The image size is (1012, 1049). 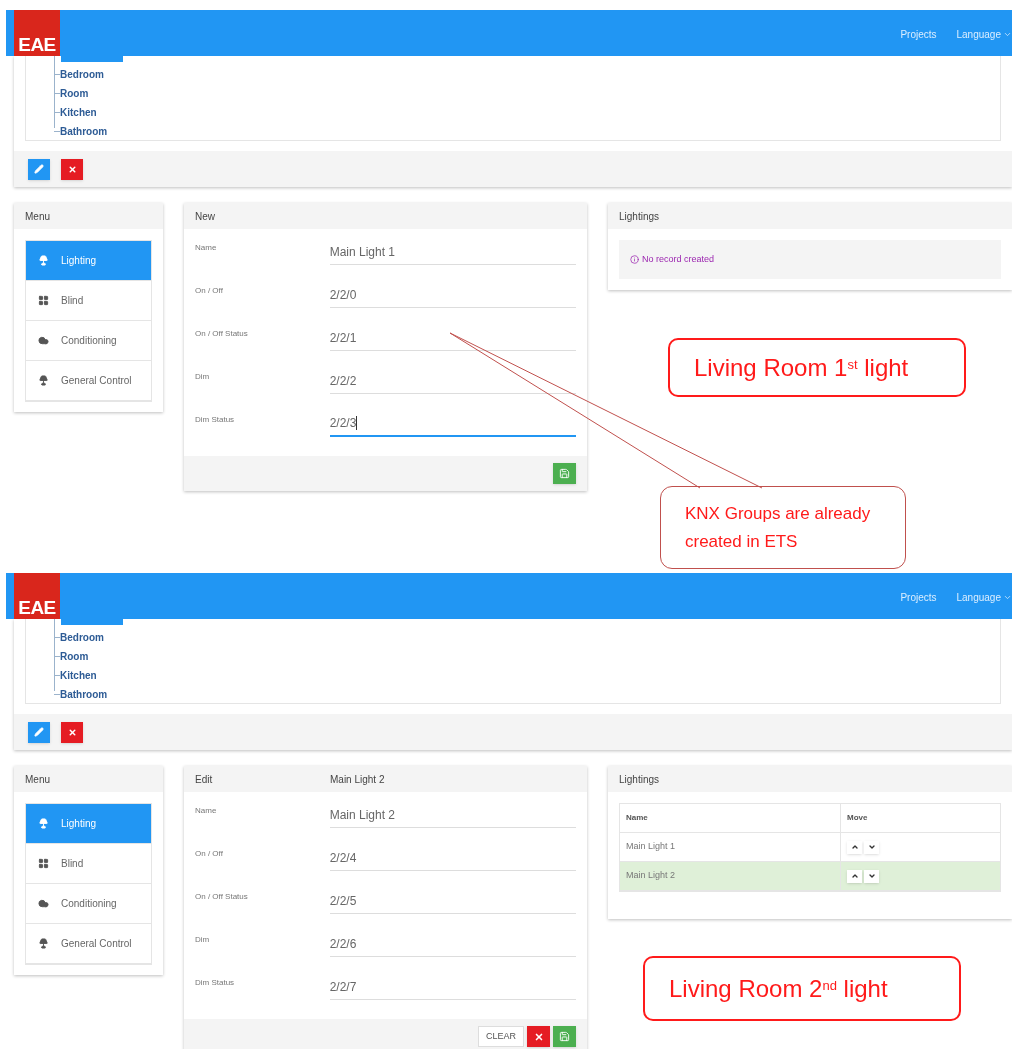 I want to click on input-field: 2/2/2, so click(x=452, y=381).